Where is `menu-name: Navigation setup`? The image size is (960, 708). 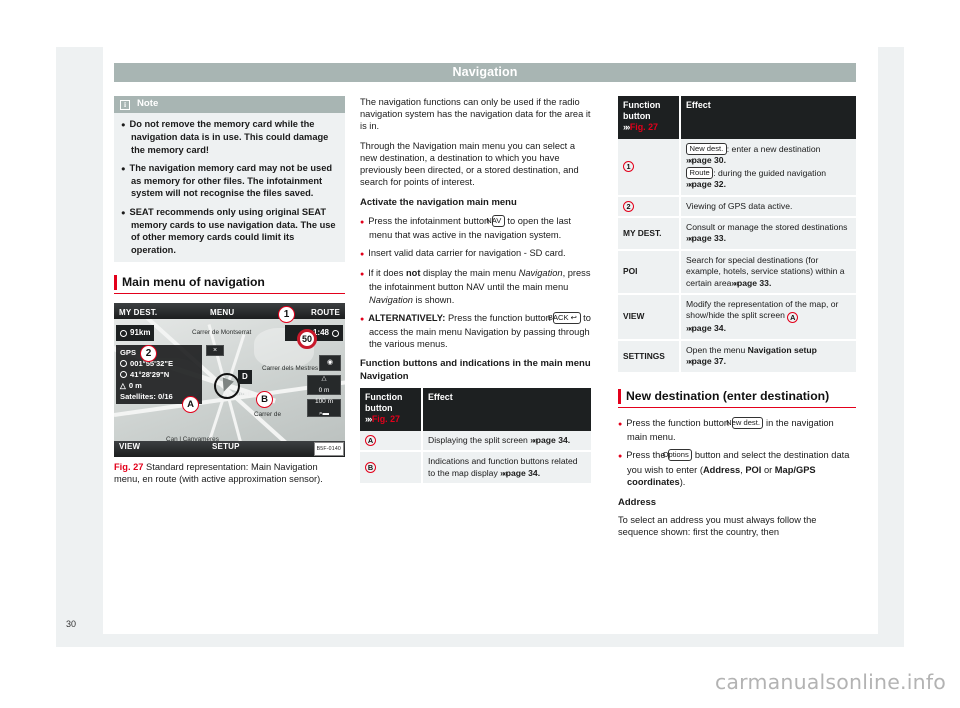 menu-name: Navigation setup is located at coordinates (782, 349).